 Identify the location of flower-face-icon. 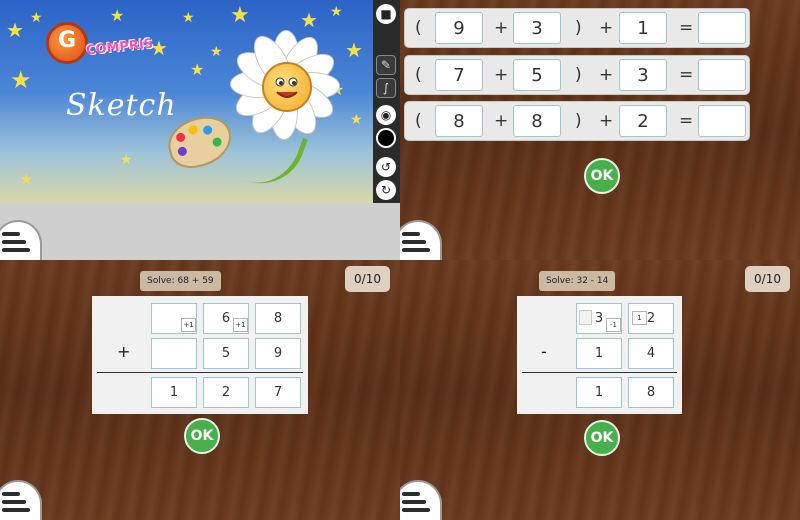
(287, 87).